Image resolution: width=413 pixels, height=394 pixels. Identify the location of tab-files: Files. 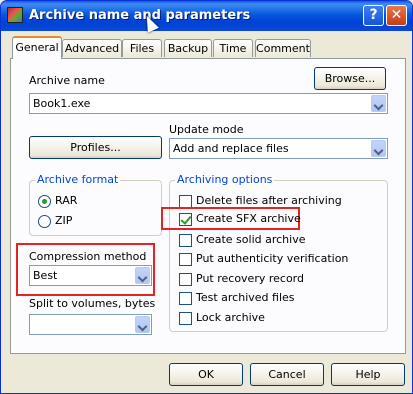
(142, 48).